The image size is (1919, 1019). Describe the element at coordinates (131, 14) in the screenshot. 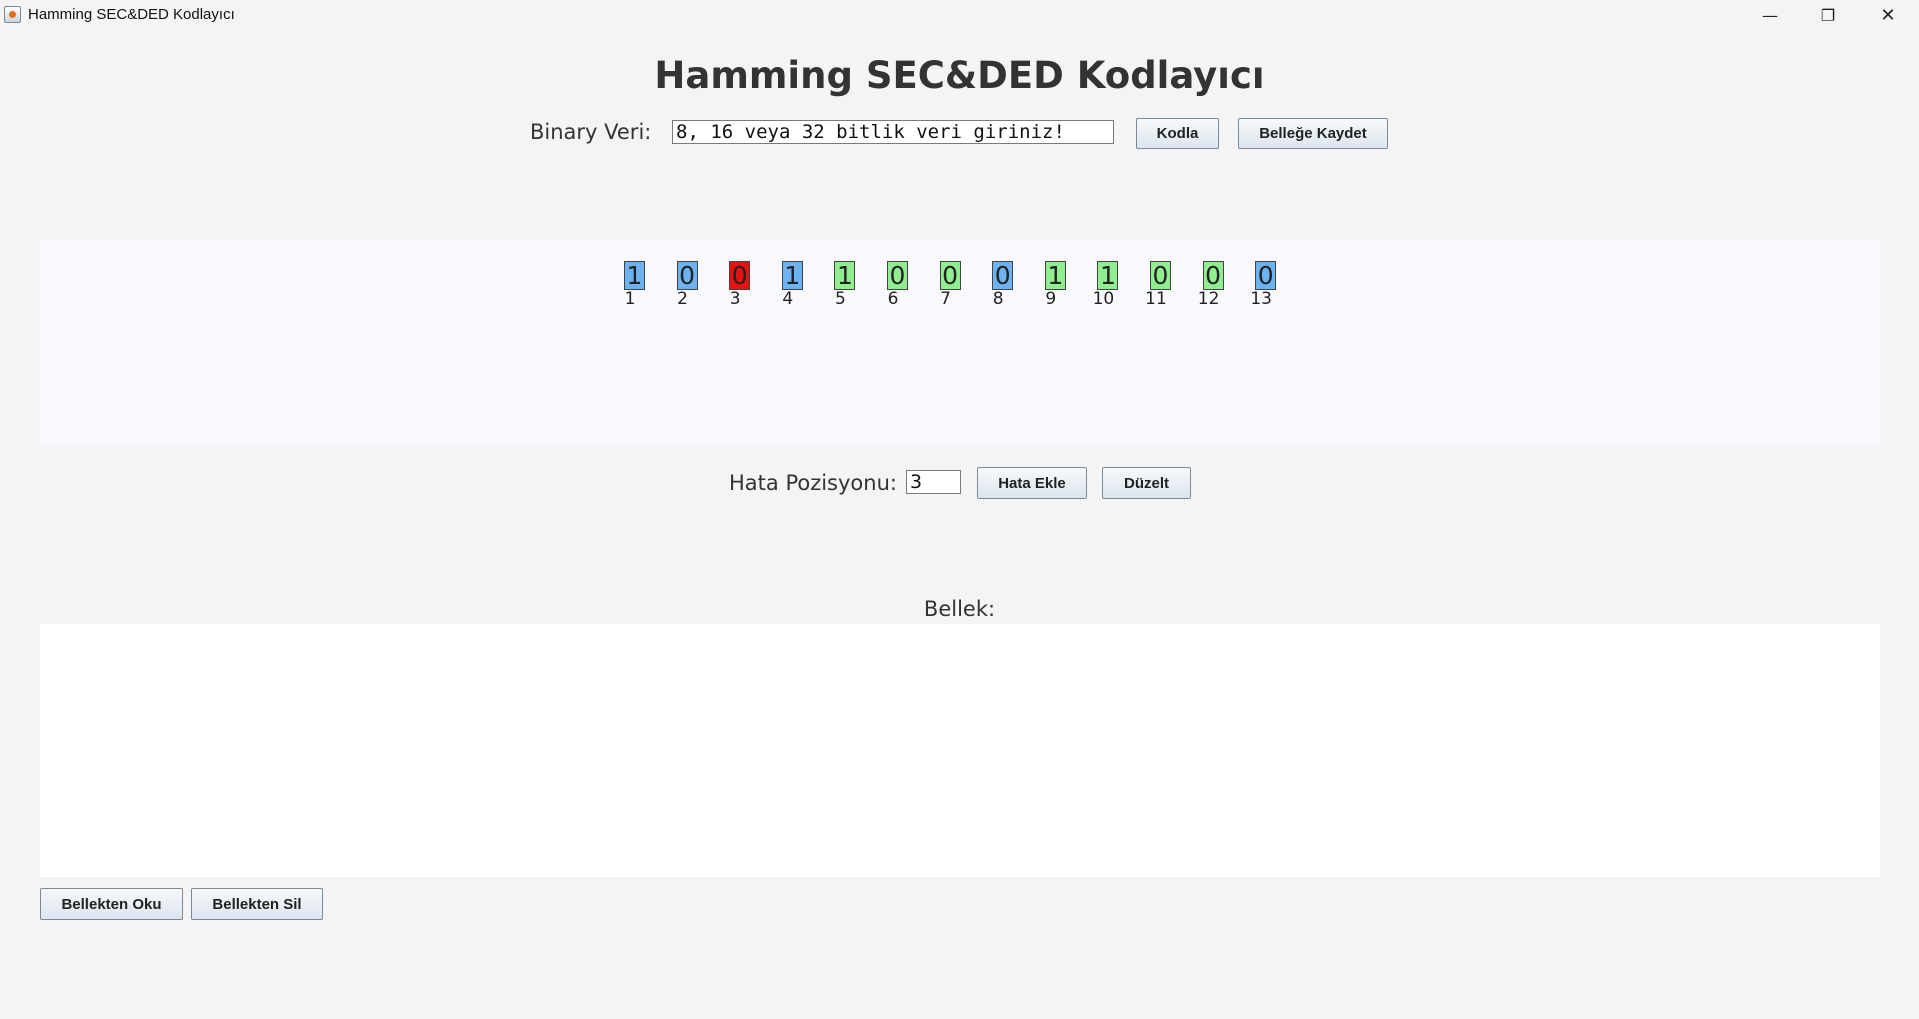

I see `window-title: Hamming SEC&DED Kodlayıcı` at that location.